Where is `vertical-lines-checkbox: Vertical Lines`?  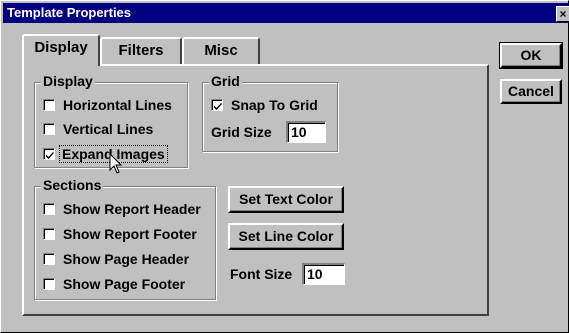
vertical-lines-checkbox: Vertical Lines is located at coordinates (98, 129).